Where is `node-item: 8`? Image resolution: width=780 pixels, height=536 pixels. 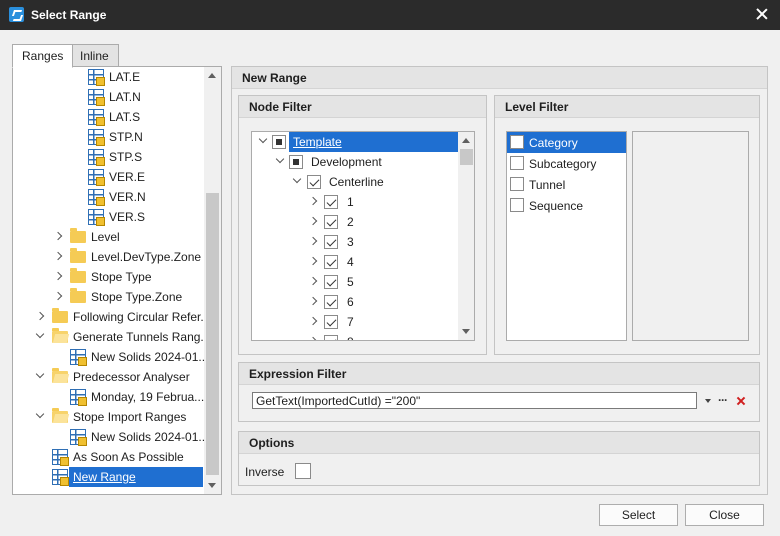
node-item: 8 is located at coordinates (355, 336).